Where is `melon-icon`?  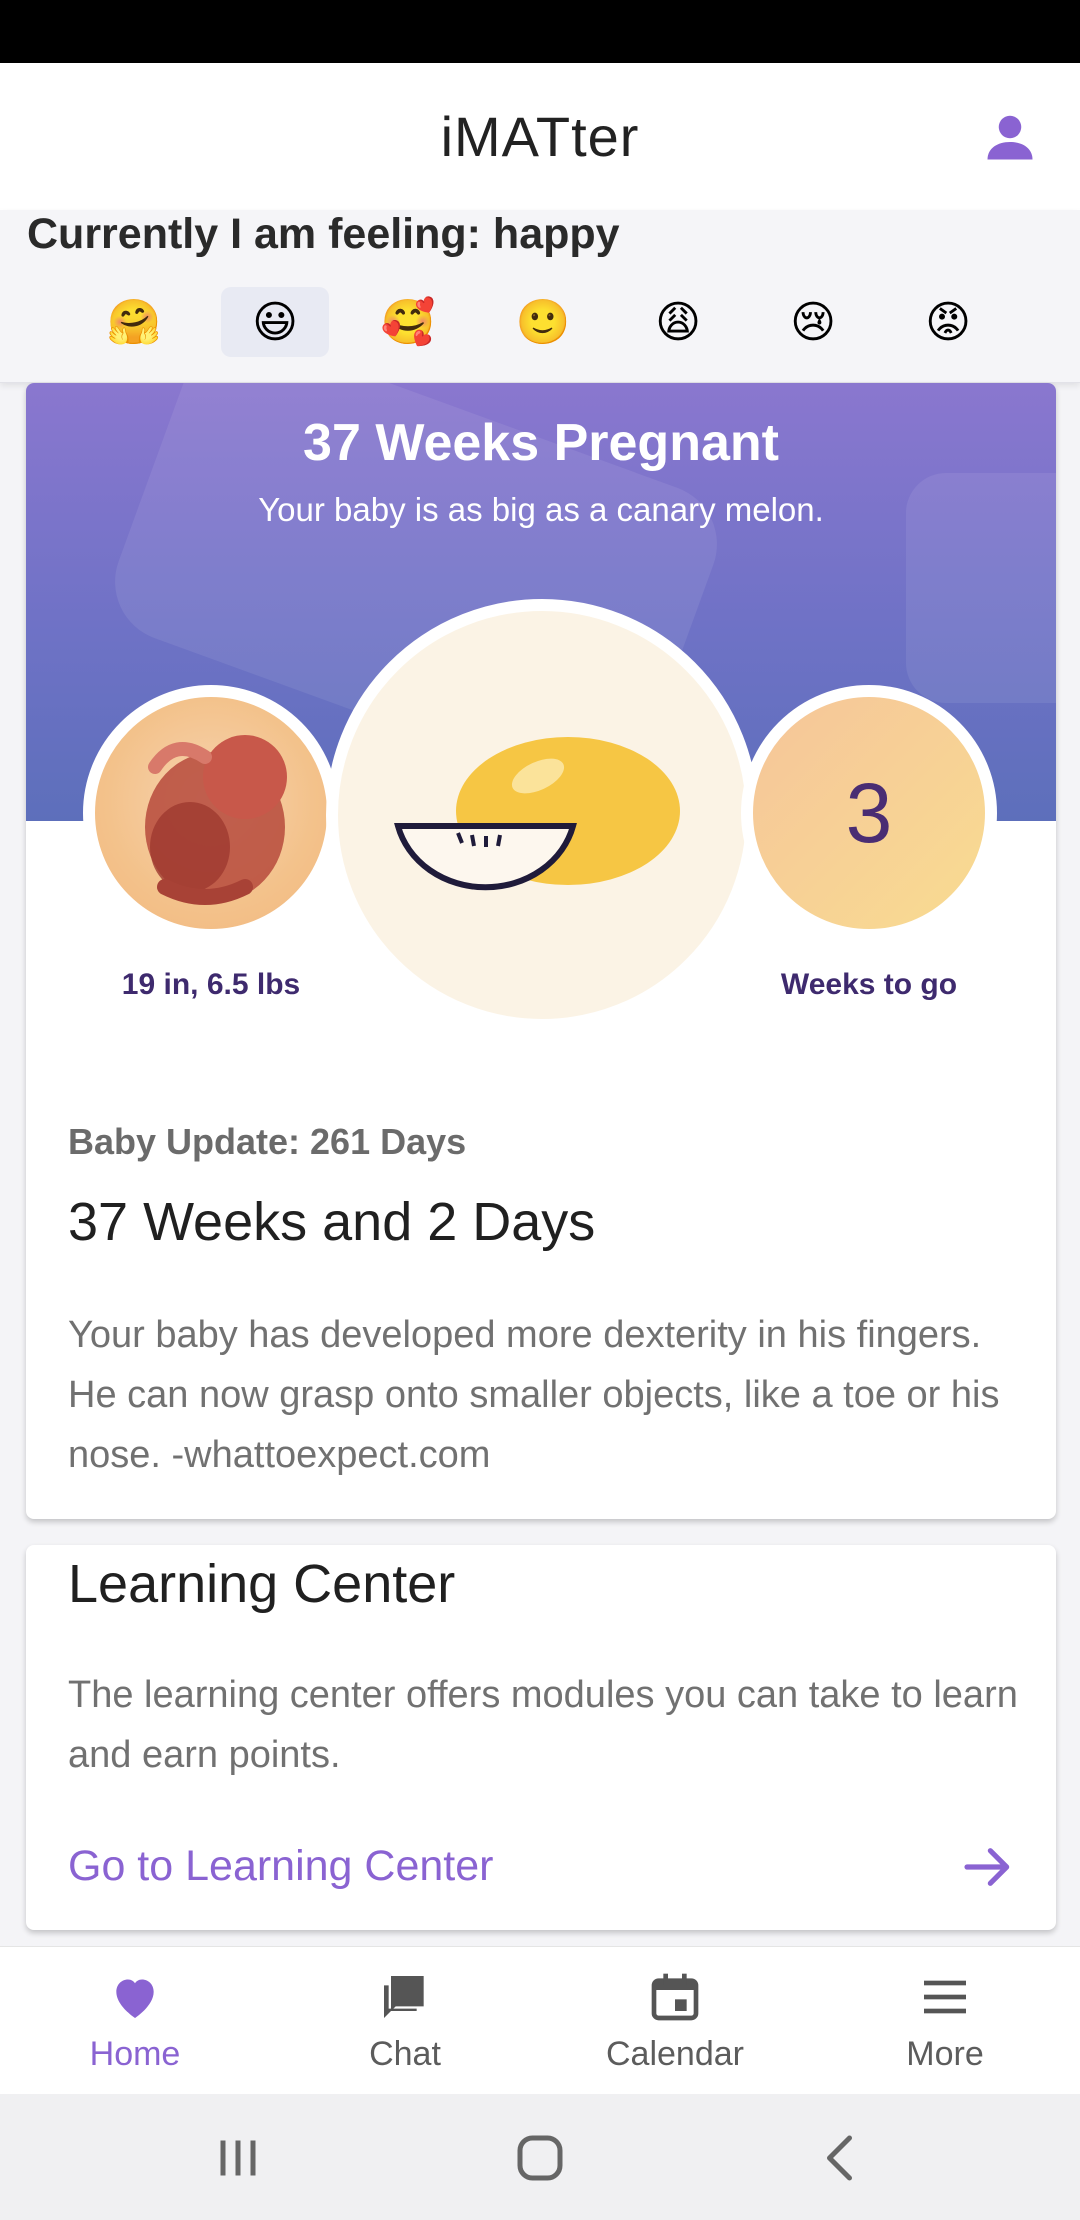
melon-icon is located at coordinates (537, 814).